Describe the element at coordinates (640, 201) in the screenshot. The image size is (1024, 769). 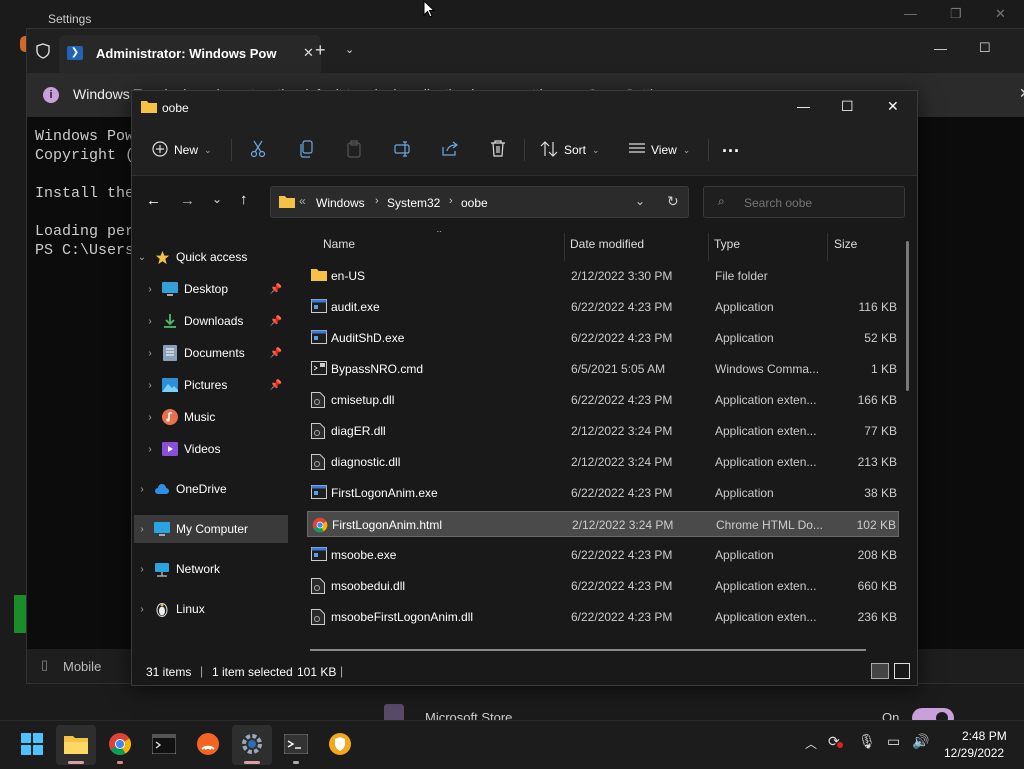
I see `address-history-chevron-icon: ⌄` at that location.